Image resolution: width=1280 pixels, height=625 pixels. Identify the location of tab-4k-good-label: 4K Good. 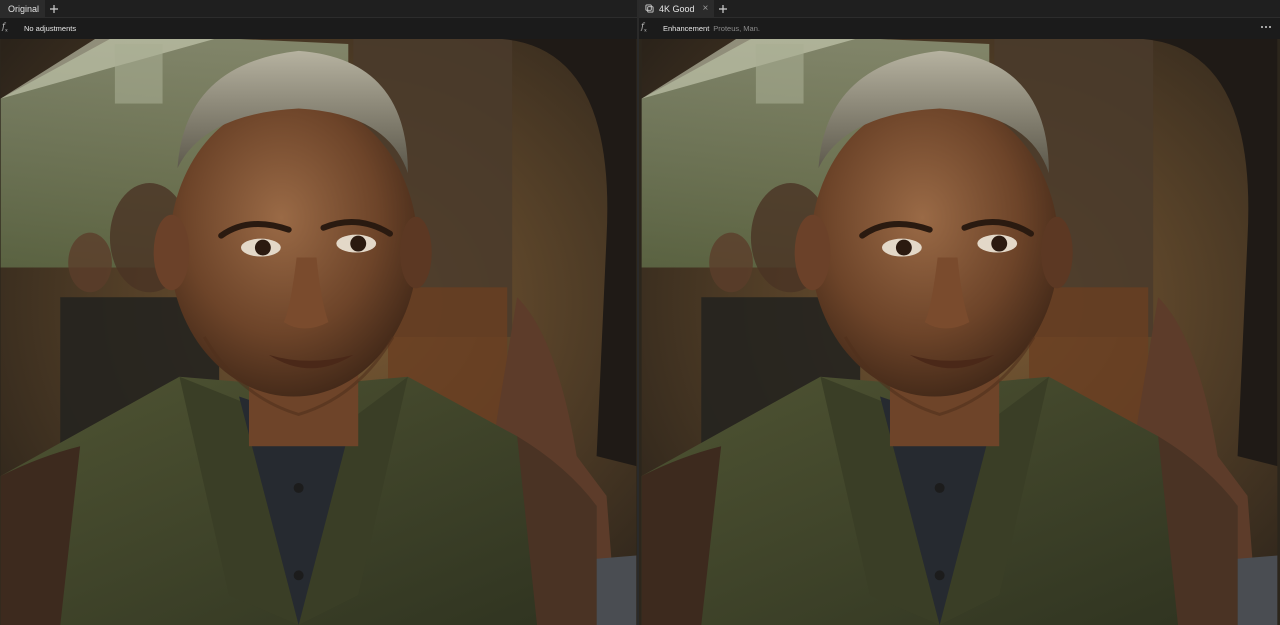
(677, 8).